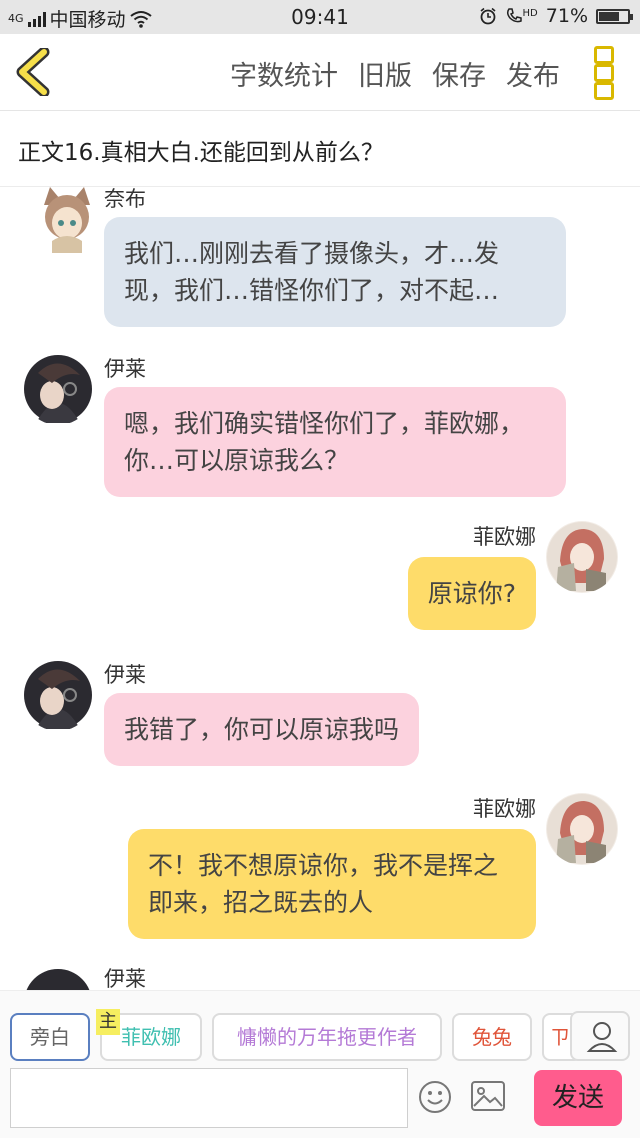 This screenshot has width=640, height=1138. I want to click on battery-icon, so click(614, 16).